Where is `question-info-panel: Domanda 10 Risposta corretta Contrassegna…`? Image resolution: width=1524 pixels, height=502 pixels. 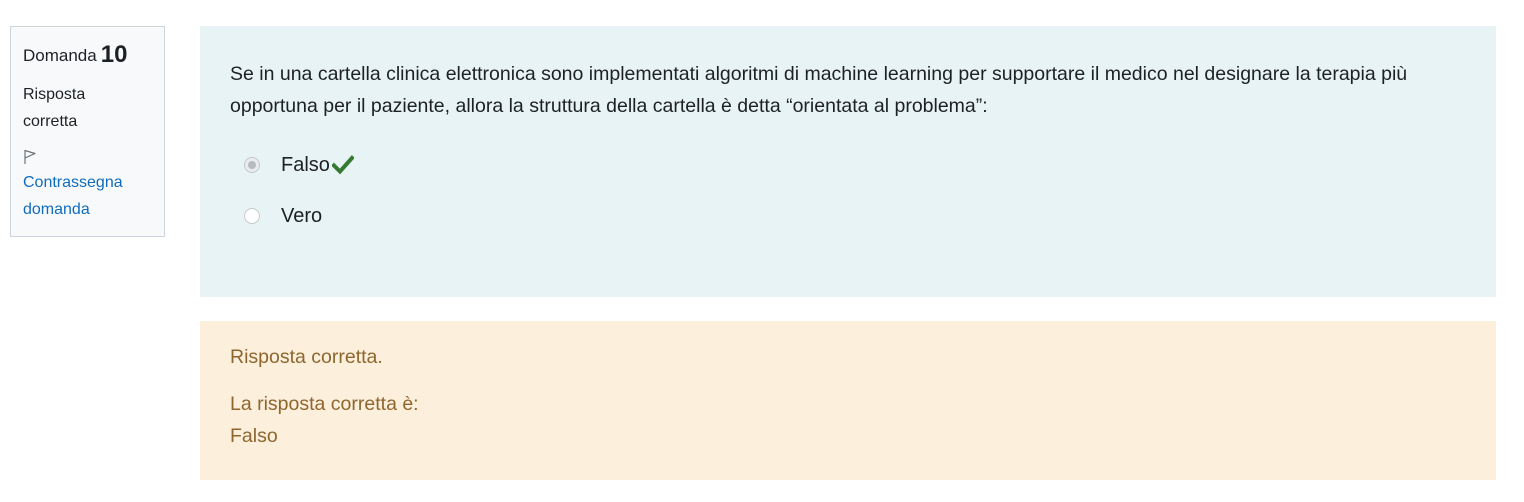 question-info-panel: Domanda 10 Risposta corretta Contrassegna… is located at coordinates (87, 131).